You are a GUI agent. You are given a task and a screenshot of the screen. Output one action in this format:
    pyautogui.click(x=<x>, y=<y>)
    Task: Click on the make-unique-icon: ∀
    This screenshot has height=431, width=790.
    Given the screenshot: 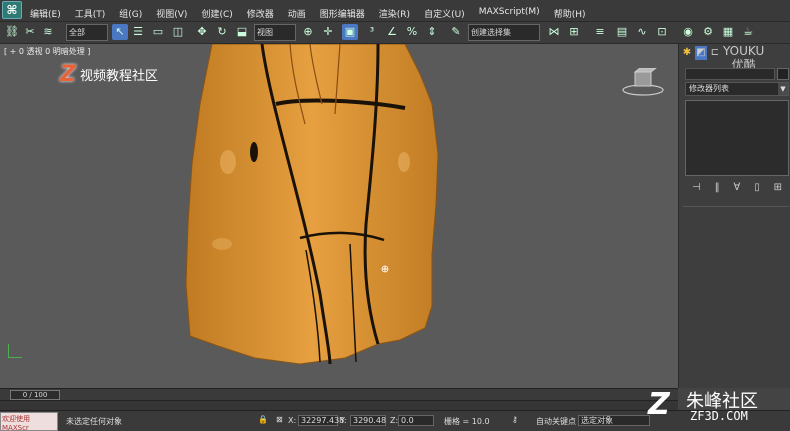 What is the action you would take?
    pyautogui.click(x=736, y=189)
    